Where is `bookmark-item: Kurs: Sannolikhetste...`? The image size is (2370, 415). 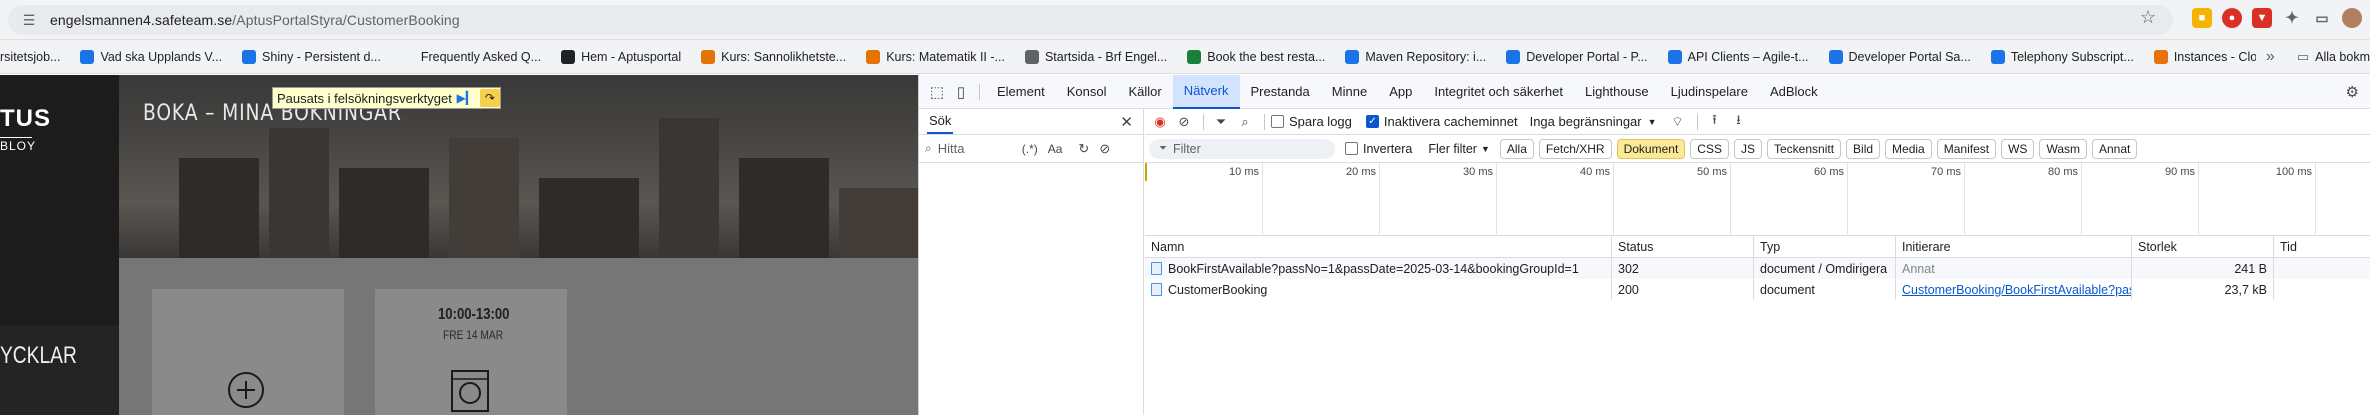
bookmark-item: Kurs: Sannolikhetste... is located at coordinates (773, 56).